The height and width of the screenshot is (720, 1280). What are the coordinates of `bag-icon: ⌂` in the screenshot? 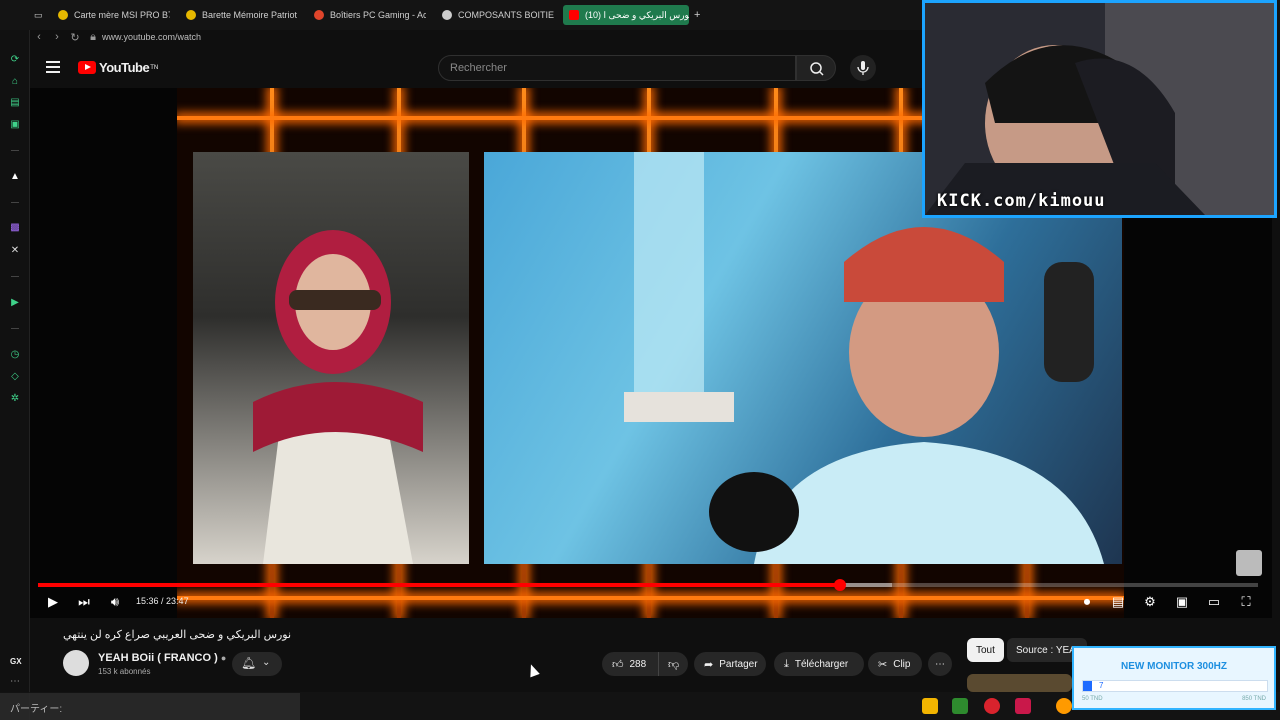 It's located at (15, 82).